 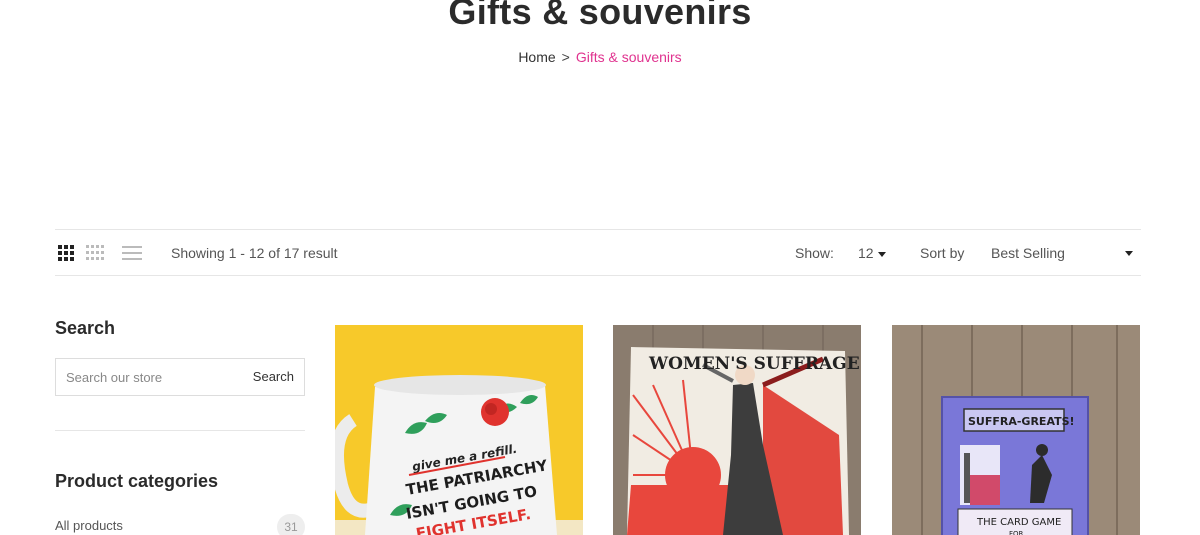 I want to click on result-count: Showing 1 - 12 of 17 result, so click(x=254, y=253).